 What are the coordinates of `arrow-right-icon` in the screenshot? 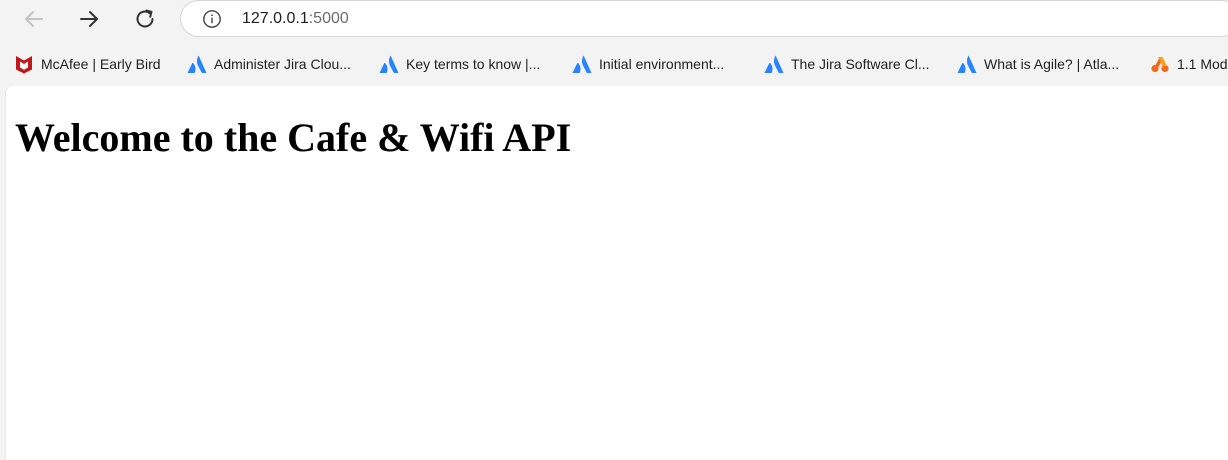 It's located at (89, 19).